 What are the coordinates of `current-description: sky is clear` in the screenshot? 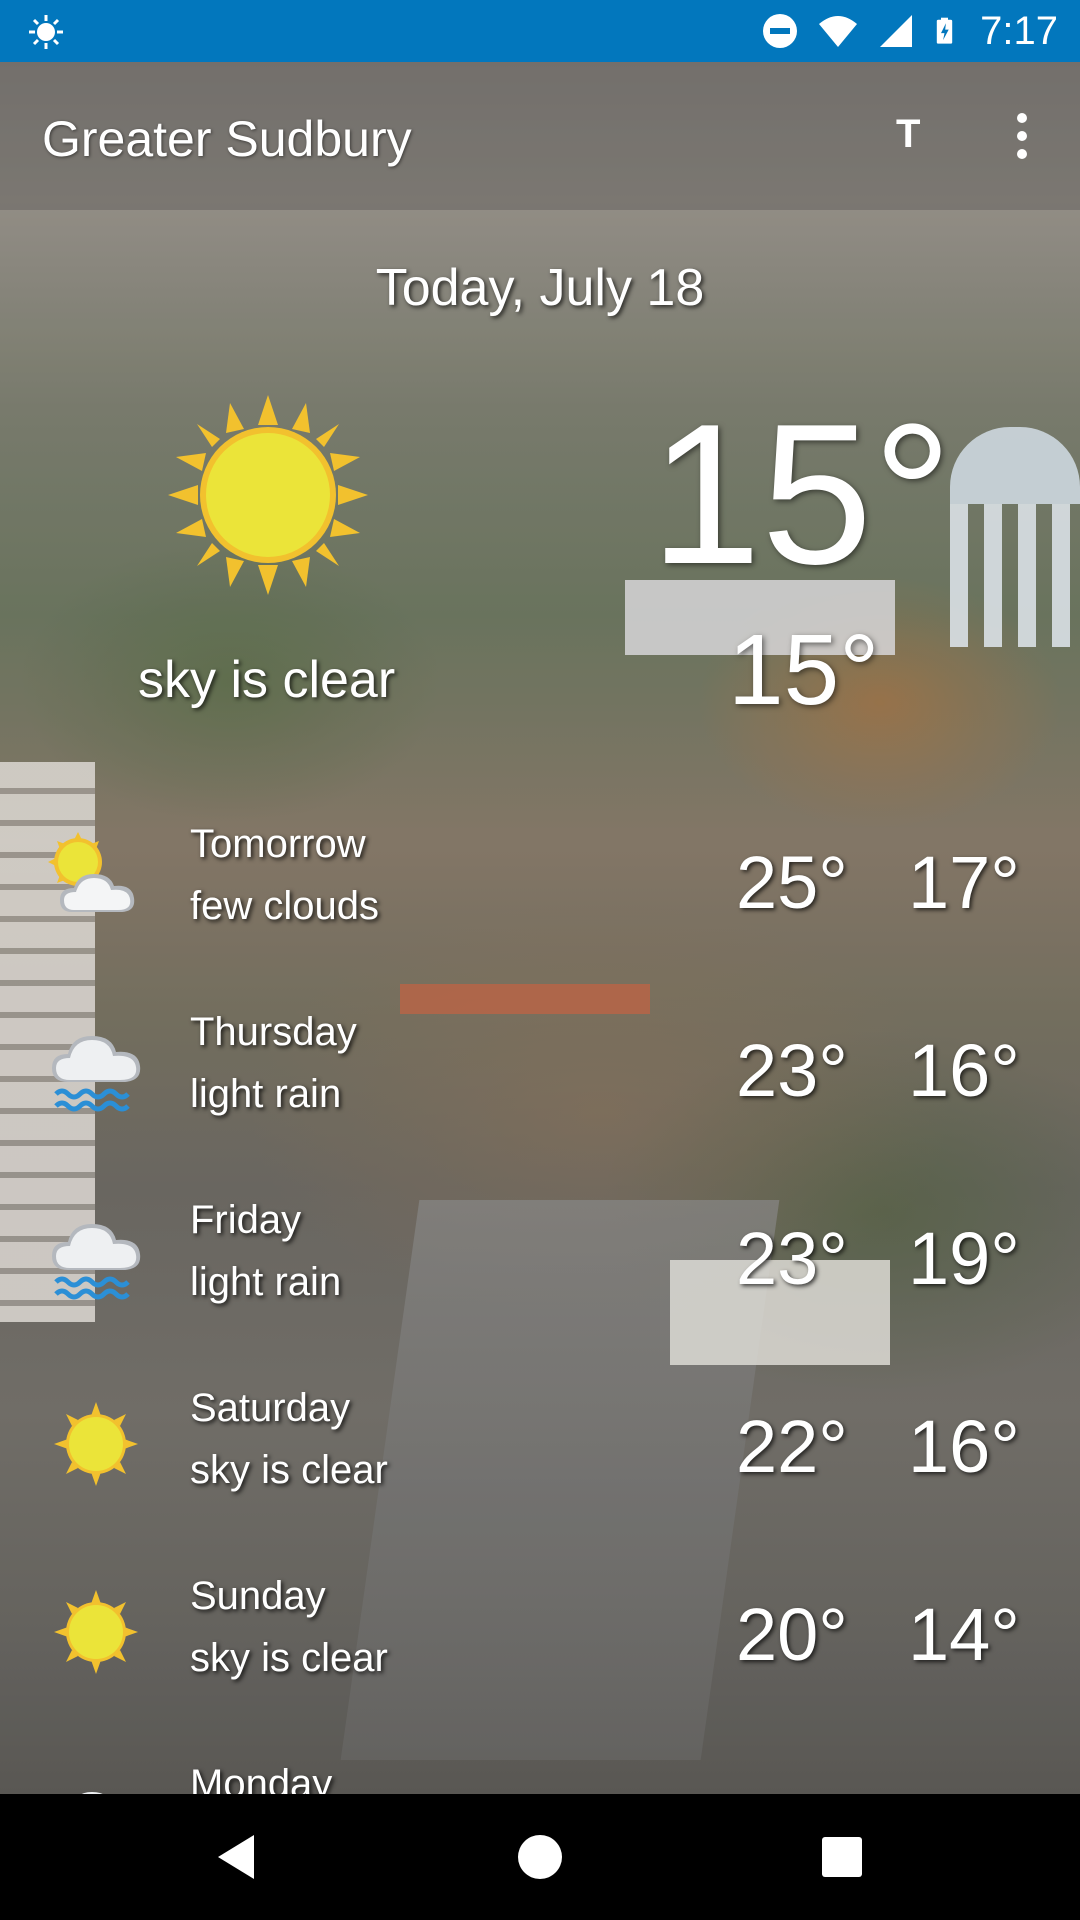 It's located at (267, 680).